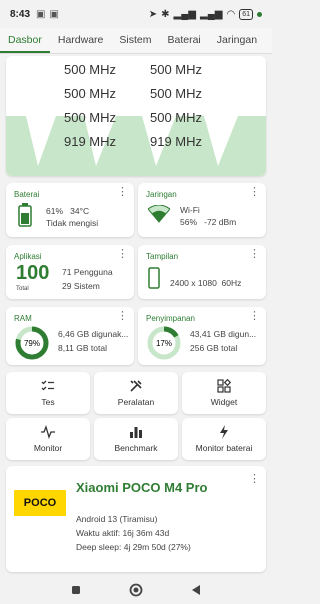  I want to click on network-type: Wi-Fi, so click(190, 210).